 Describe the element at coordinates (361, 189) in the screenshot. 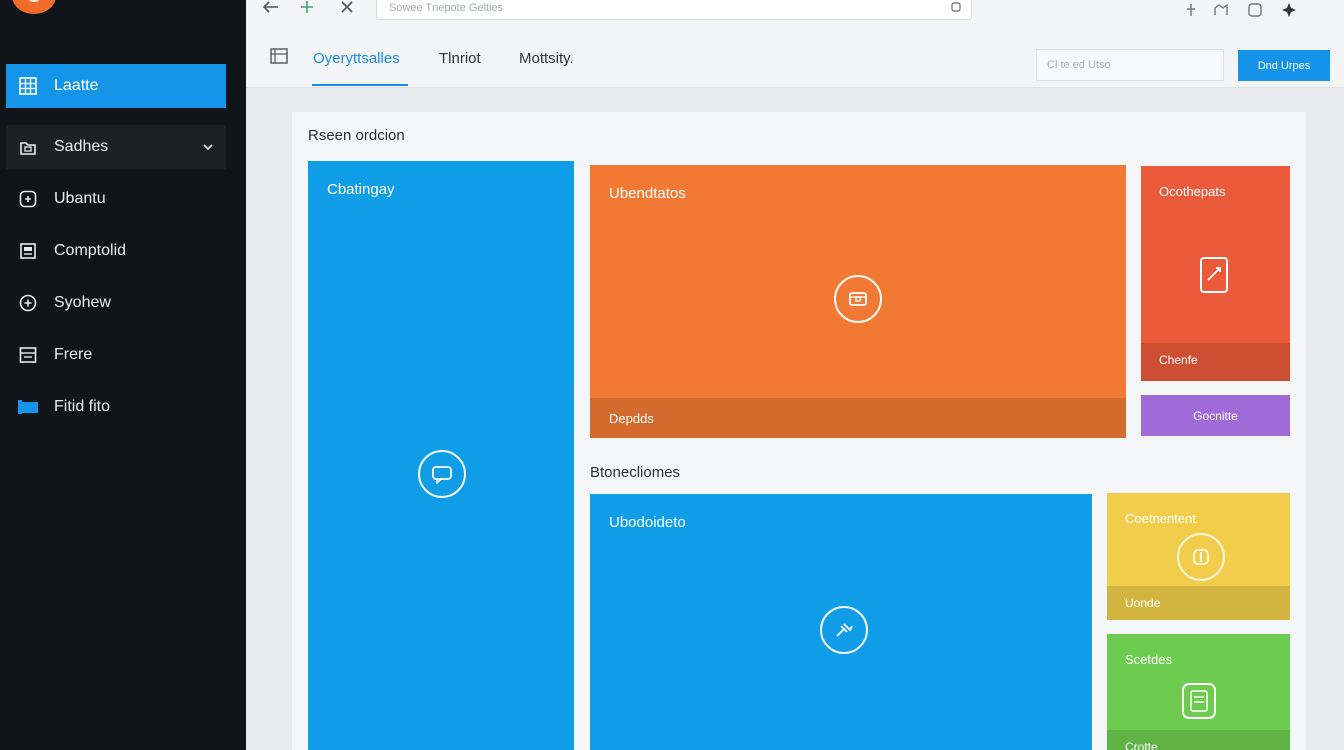

I see `tile-label: Cbatingay` at that location.